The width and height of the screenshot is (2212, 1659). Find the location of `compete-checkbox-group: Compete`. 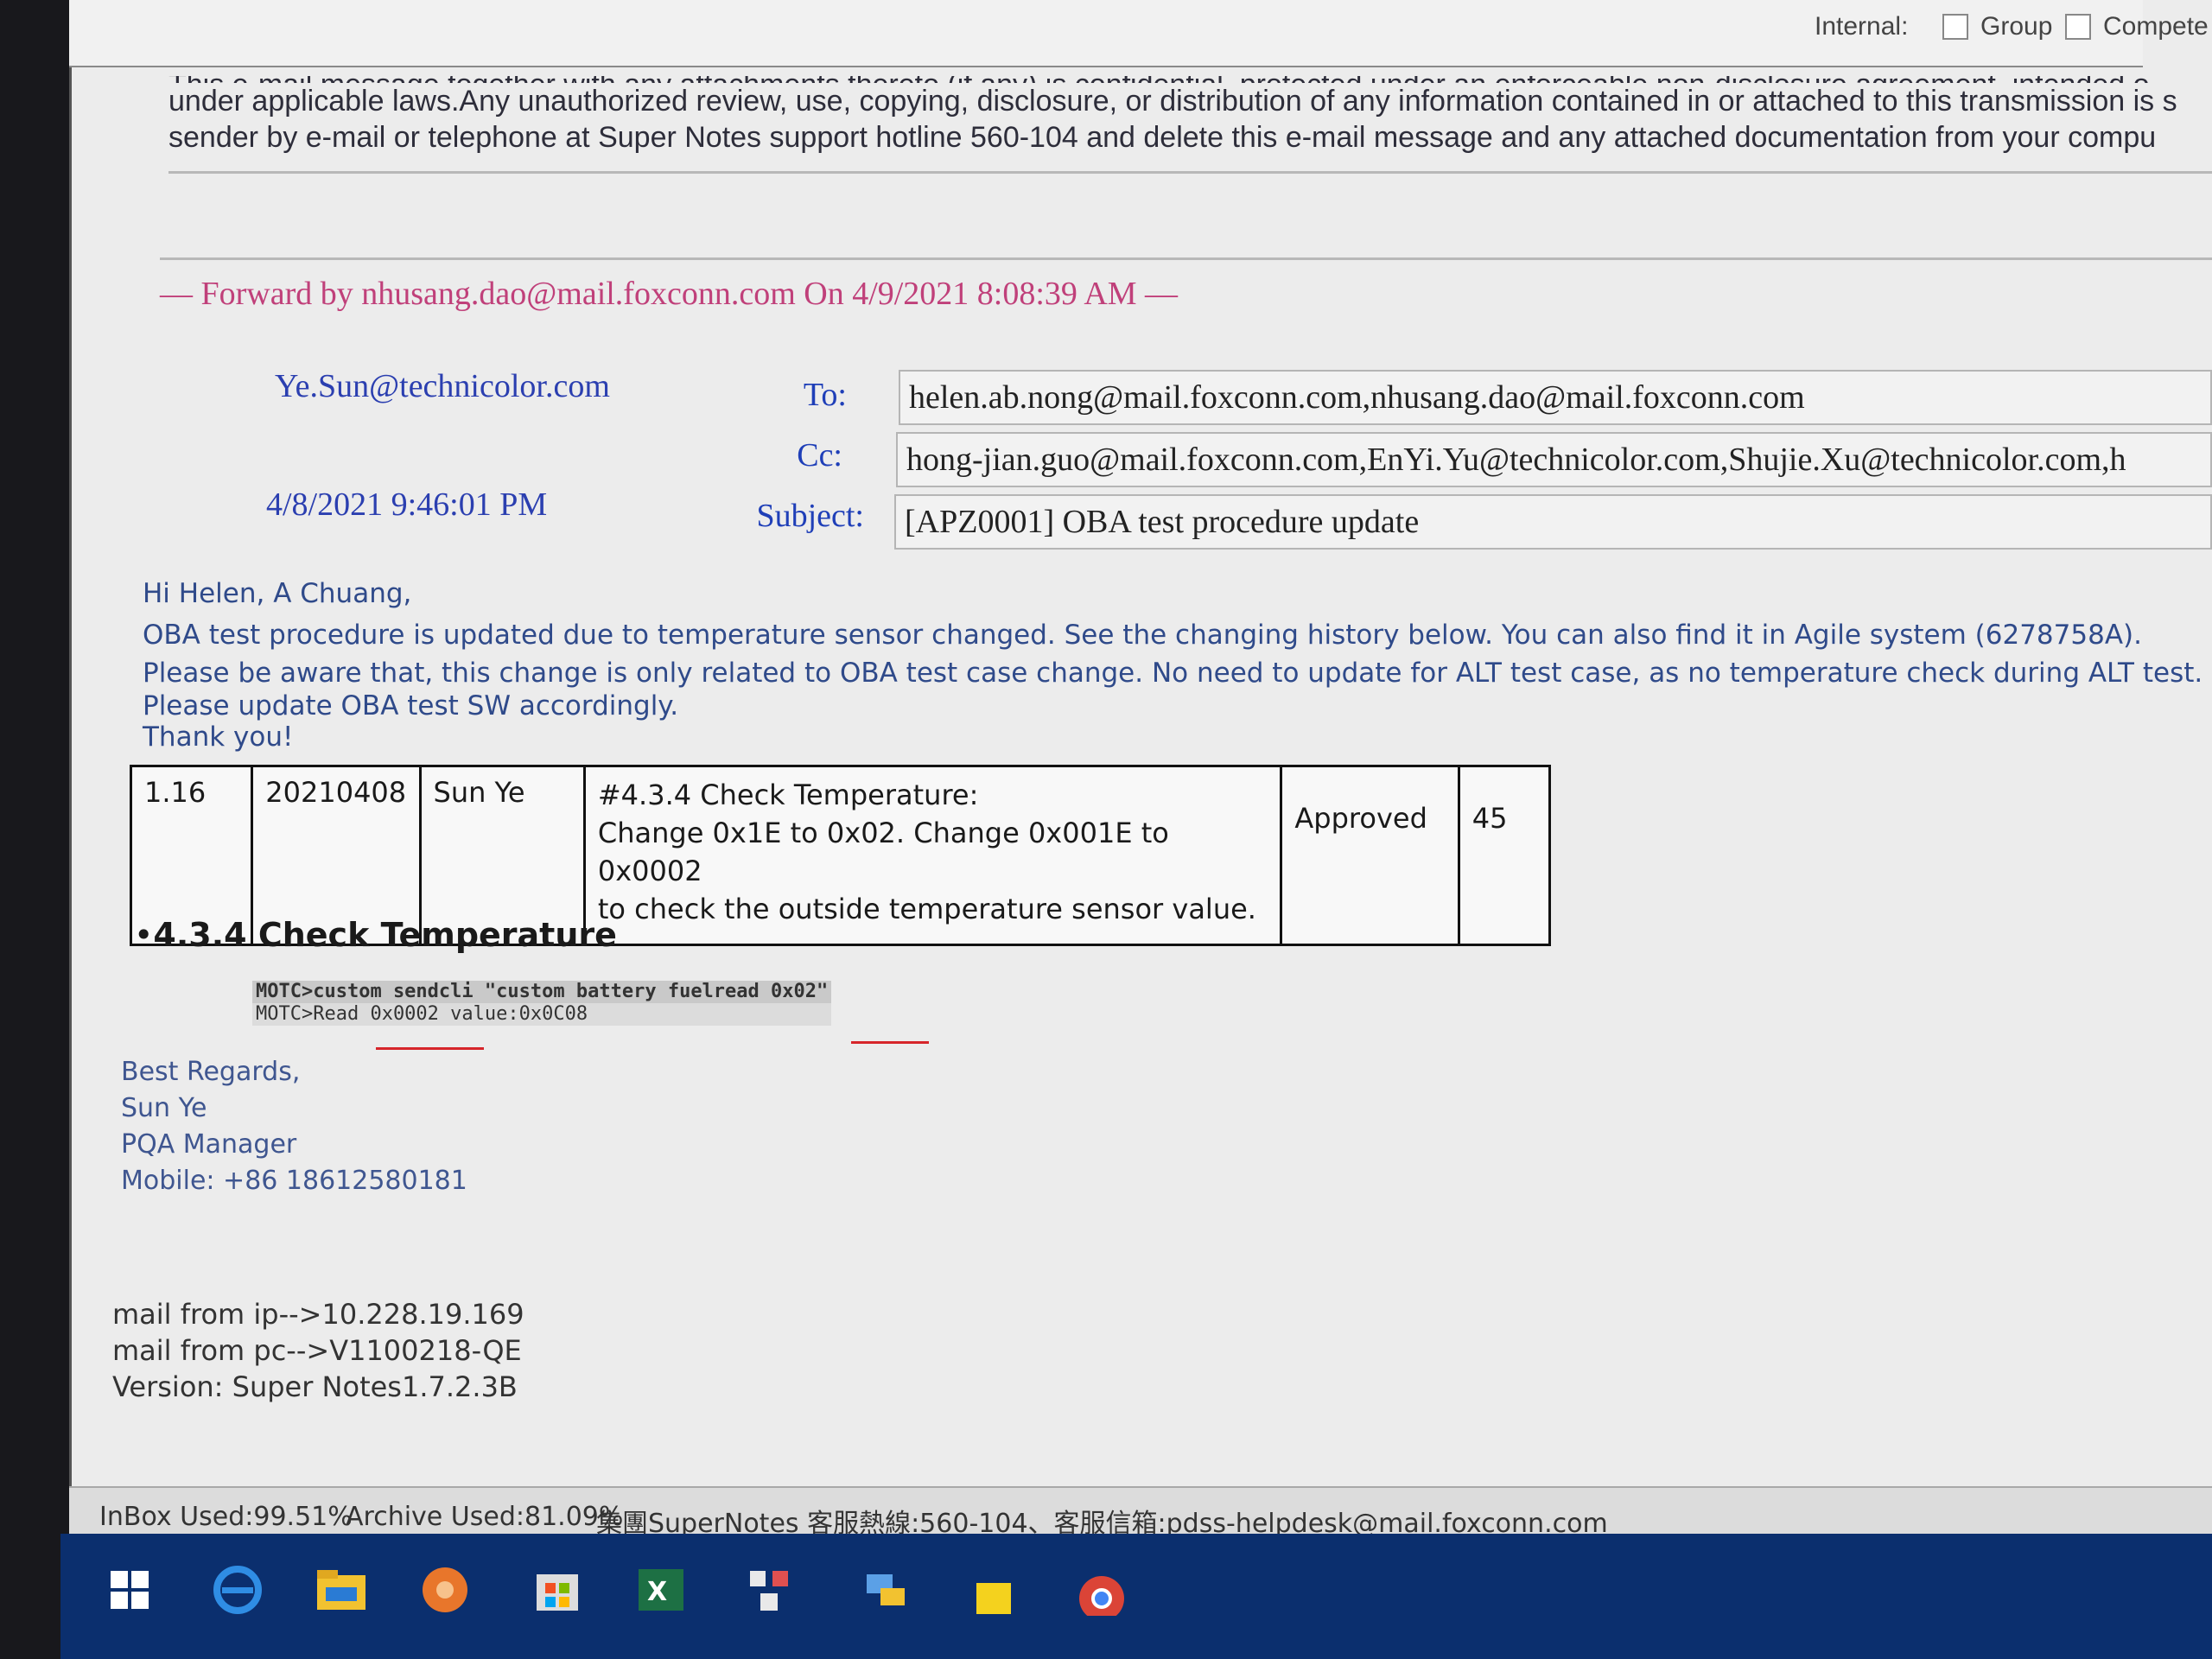

compete-checkbox-group: Compete is located at coordinates (2137, 26).